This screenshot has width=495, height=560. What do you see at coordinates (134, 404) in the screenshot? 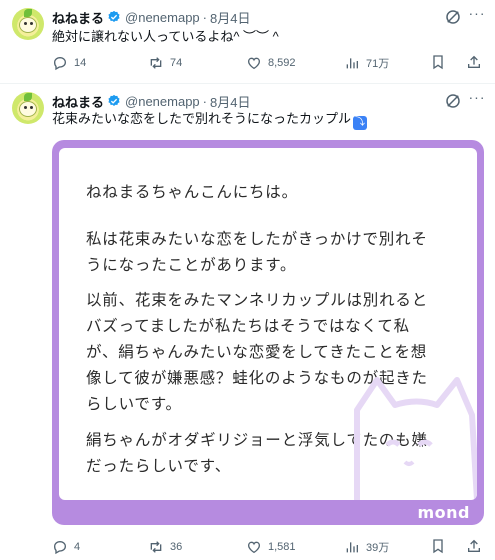
I see `card-line: らしいです。` at bounding box center [134, 404].